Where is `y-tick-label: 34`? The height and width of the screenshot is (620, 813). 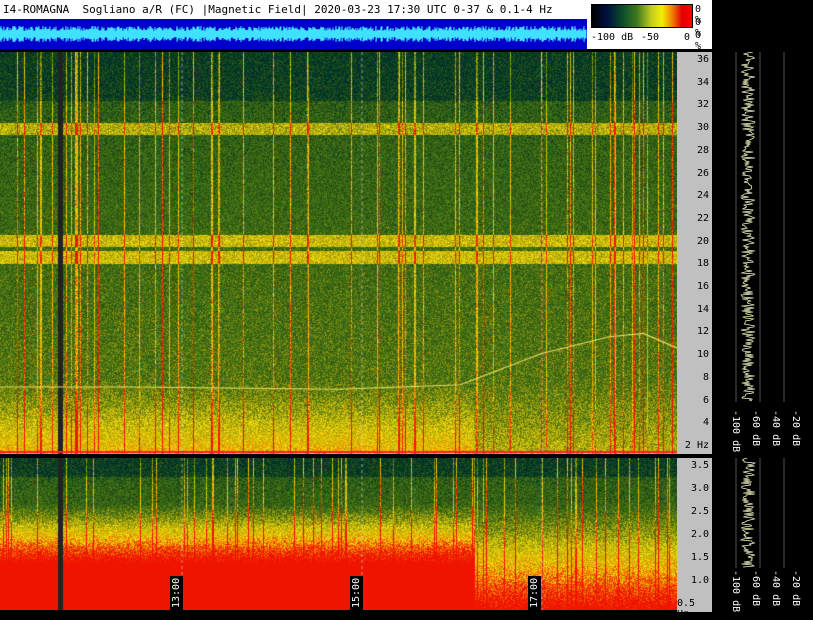
y-tick-label: 34 is located at coordinates (703, 82).